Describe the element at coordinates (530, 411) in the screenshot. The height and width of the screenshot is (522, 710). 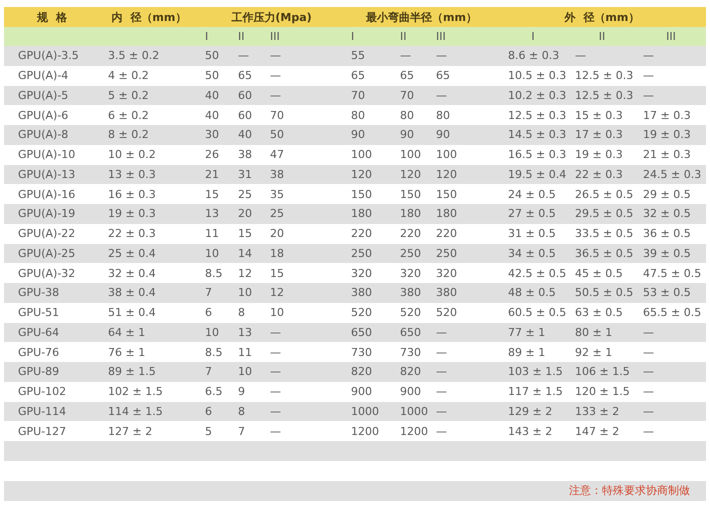
I see `table-cell-text: 129 ± 2` at that location.